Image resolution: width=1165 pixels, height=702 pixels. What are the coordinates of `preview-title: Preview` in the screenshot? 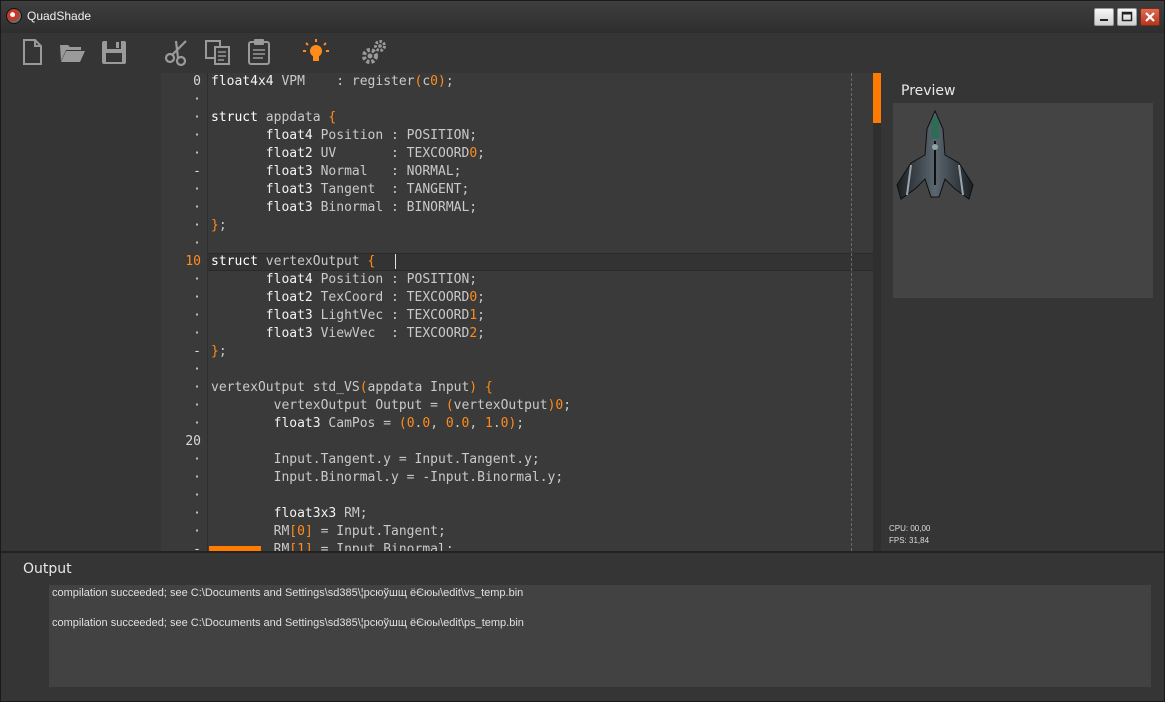 It's located at (928, 91).